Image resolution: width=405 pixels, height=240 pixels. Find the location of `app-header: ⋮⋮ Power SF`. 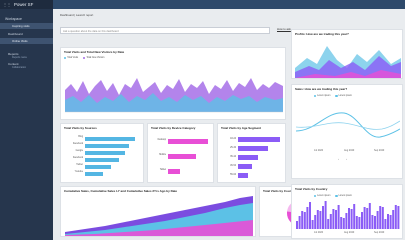

app-header: ⋮⋮ Power SF is located at coordinates (26, 4).